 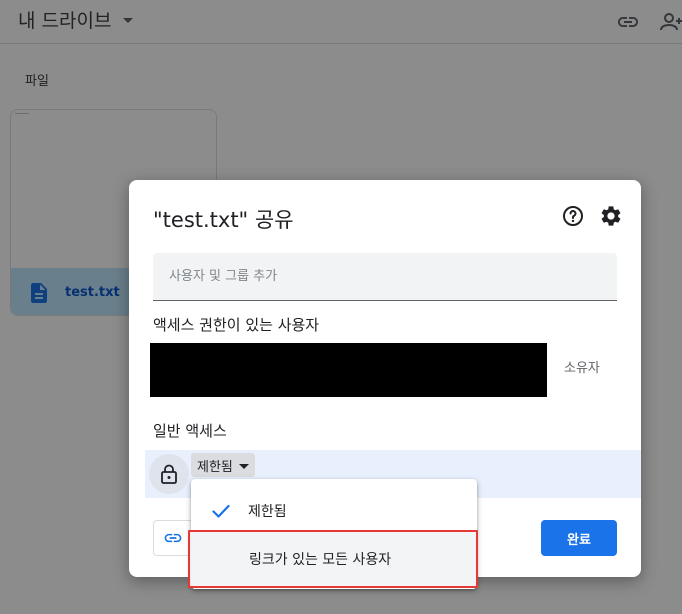 I want to click on general-access-heading: 일반 액세스, so click(x=190, y=431).